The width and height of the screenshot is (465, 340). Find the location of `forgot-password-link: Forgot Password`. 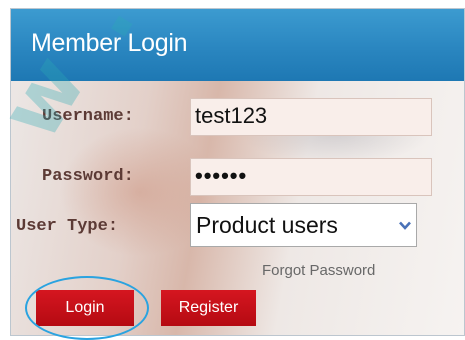

forgot-password-link: Forgot Password is located at coordinates (318, 270).